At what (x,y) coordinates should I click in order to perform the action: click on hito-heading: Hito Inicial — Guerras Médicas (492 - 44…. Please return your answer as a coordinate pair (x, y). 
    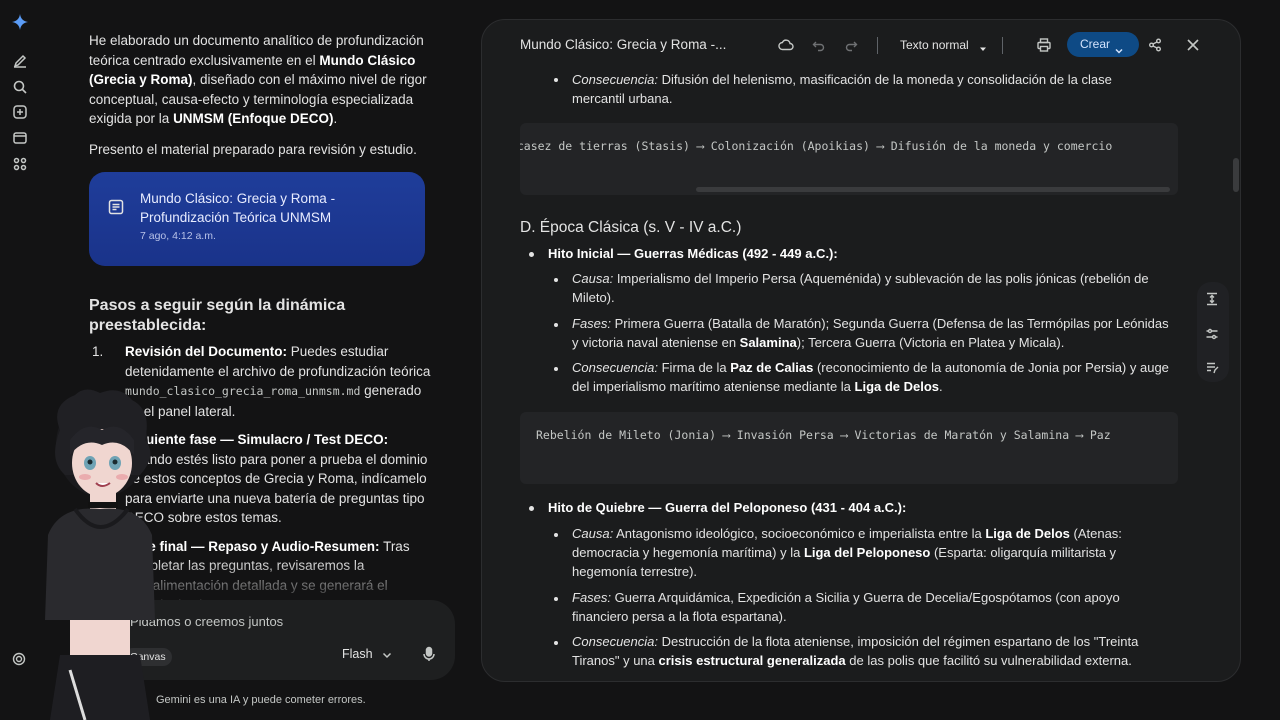
    Looking at the image, I should click on (693, 253).